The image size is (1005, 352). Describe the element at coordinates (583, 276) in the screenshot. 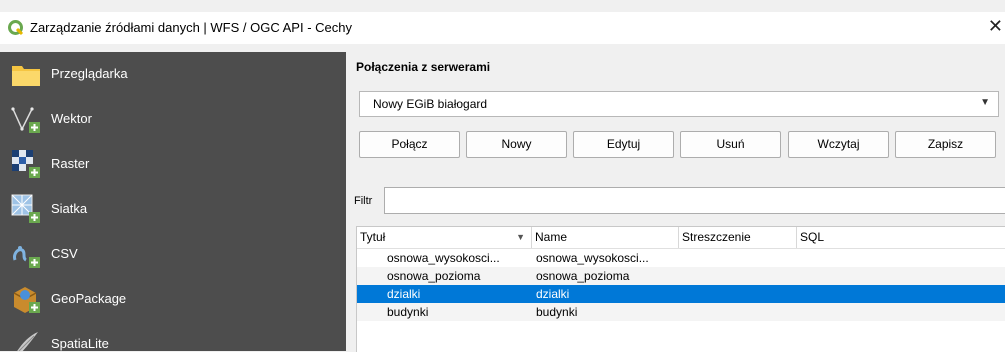

I see `cell-name: osnowa_pozioma` at that location.